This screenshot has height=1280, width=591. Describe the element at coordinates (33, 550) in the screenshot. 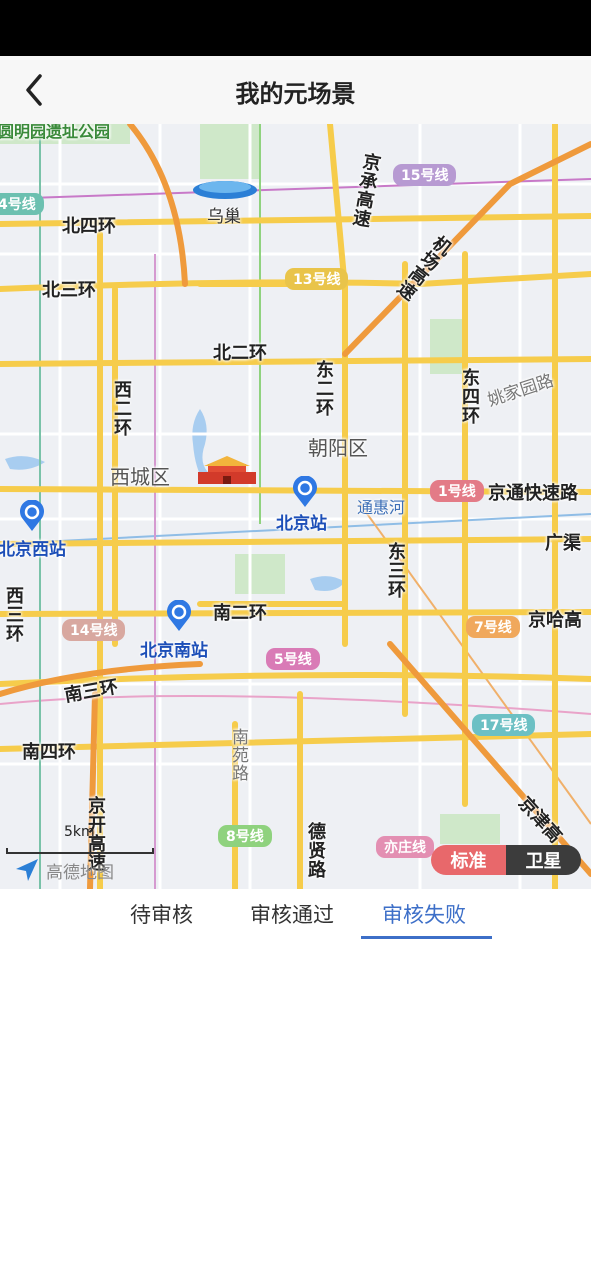

I see `station-label: 北京西站` at that location.